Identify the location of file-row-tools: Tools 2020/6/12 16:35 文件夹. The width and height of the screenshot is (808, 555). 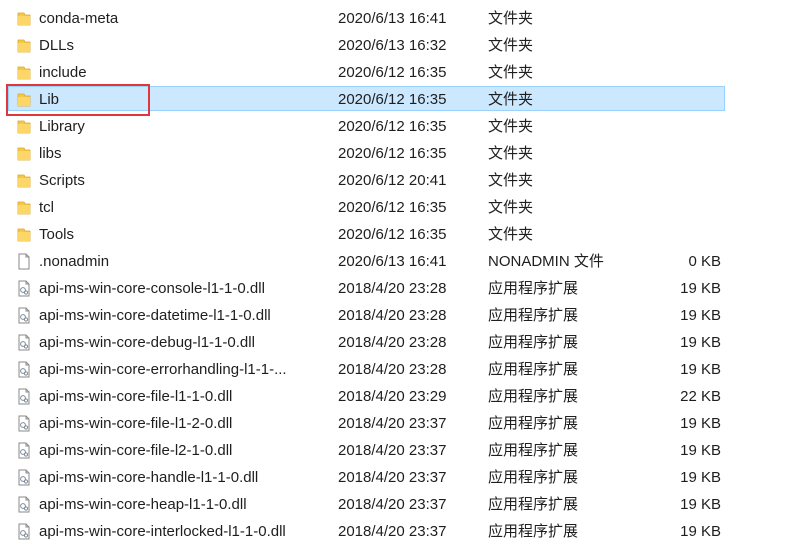
(404, 234).